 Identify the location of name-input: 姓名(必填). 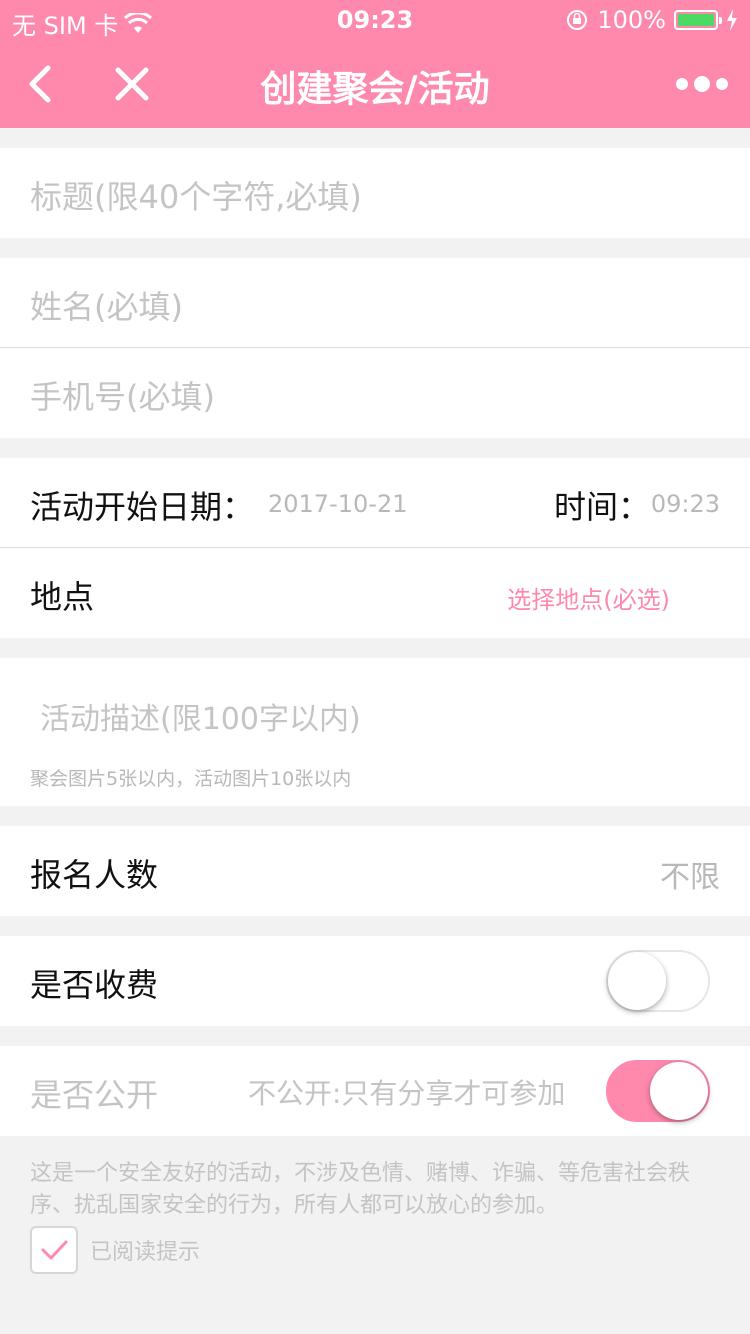
(375, 303).